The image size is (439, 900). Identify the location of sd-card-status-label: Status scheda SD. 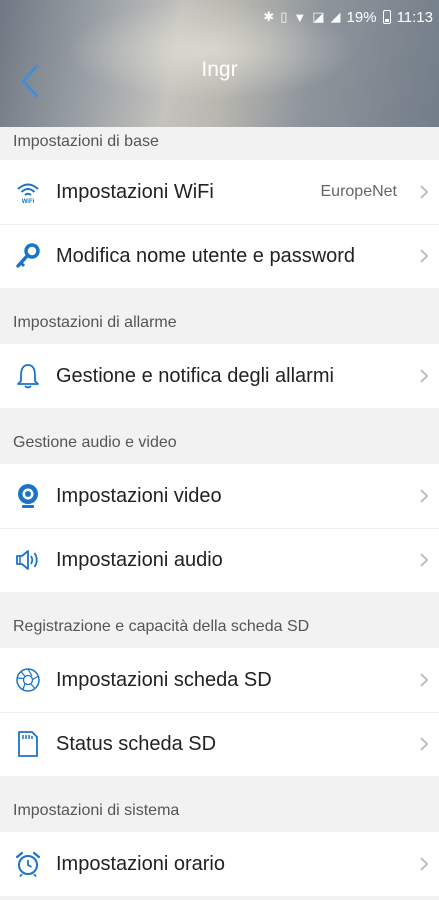
(136, 743).